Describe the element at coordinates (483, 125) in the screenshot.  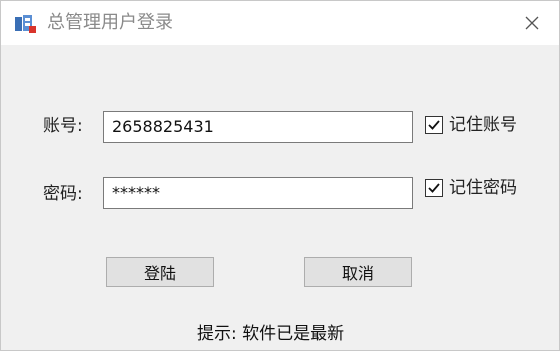
I see `remember-account-label: 记住账号` at that location.